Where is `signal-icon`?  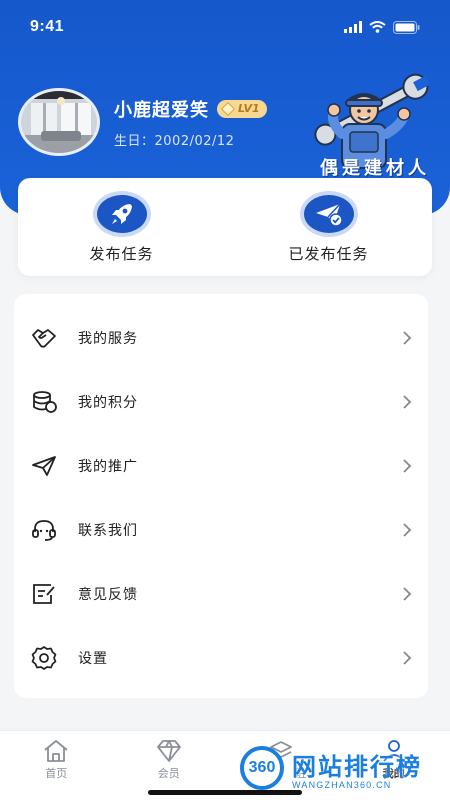
signal-icon is located at coordinates (353, 27).